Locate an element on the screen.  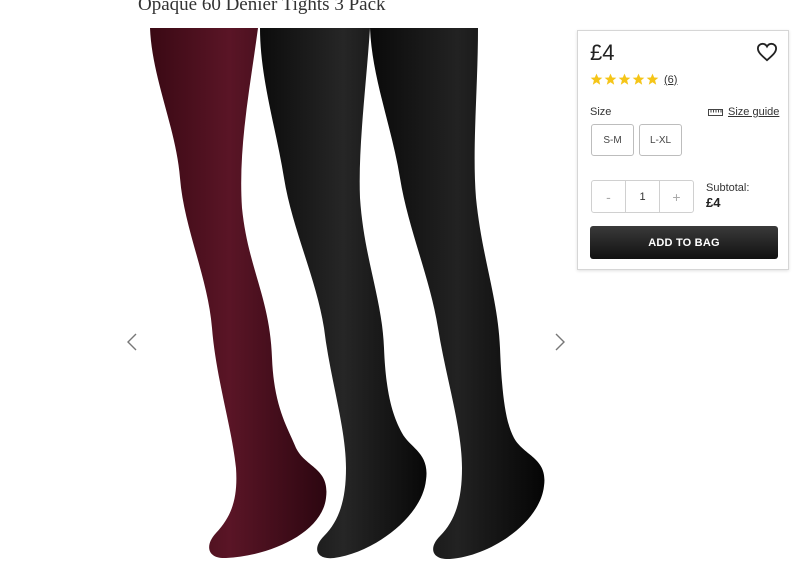
star-rating is located at coordinates (624, 79).